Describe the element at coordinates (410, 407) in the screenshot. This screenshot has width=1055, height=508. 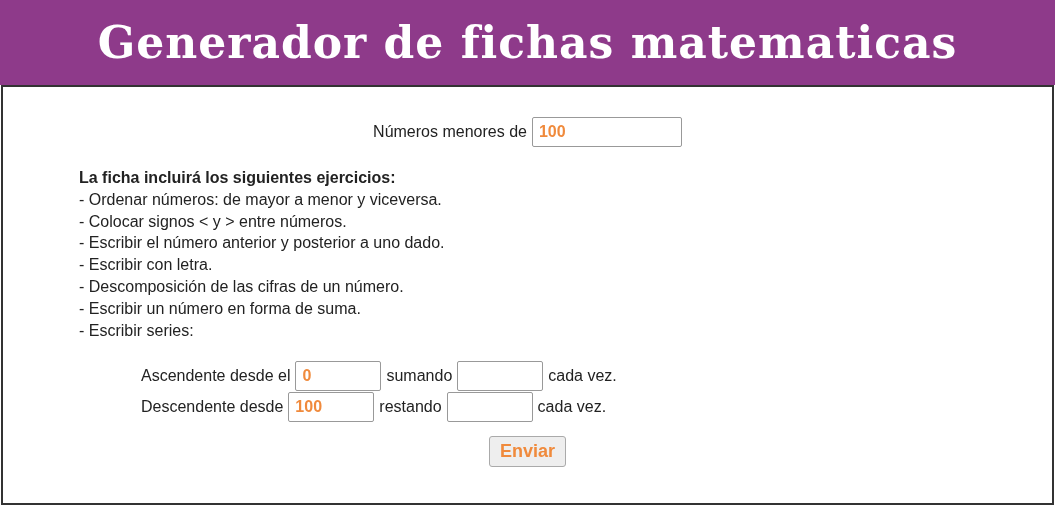
I see `field-label: restando` at that location.